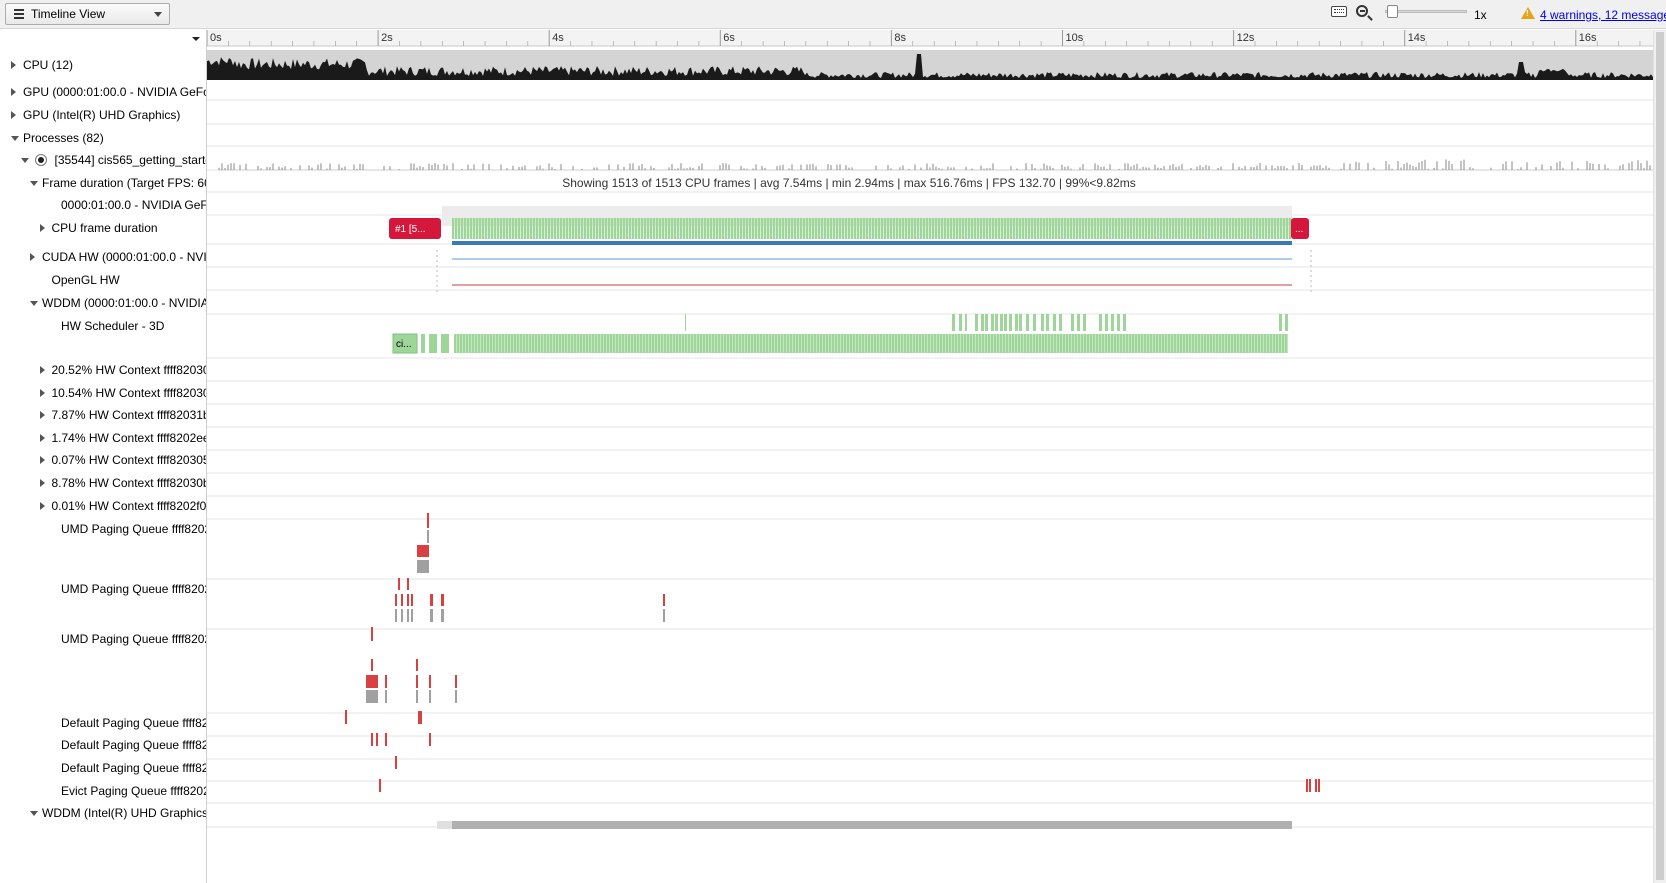 The width and height of the screenshot is (1666, 883). What do you see at coordinates (129, 483) in the screenshot?
I see `tree-row-label: 8.78% HW Context ffff82030b` at bounding box center [129, 483].